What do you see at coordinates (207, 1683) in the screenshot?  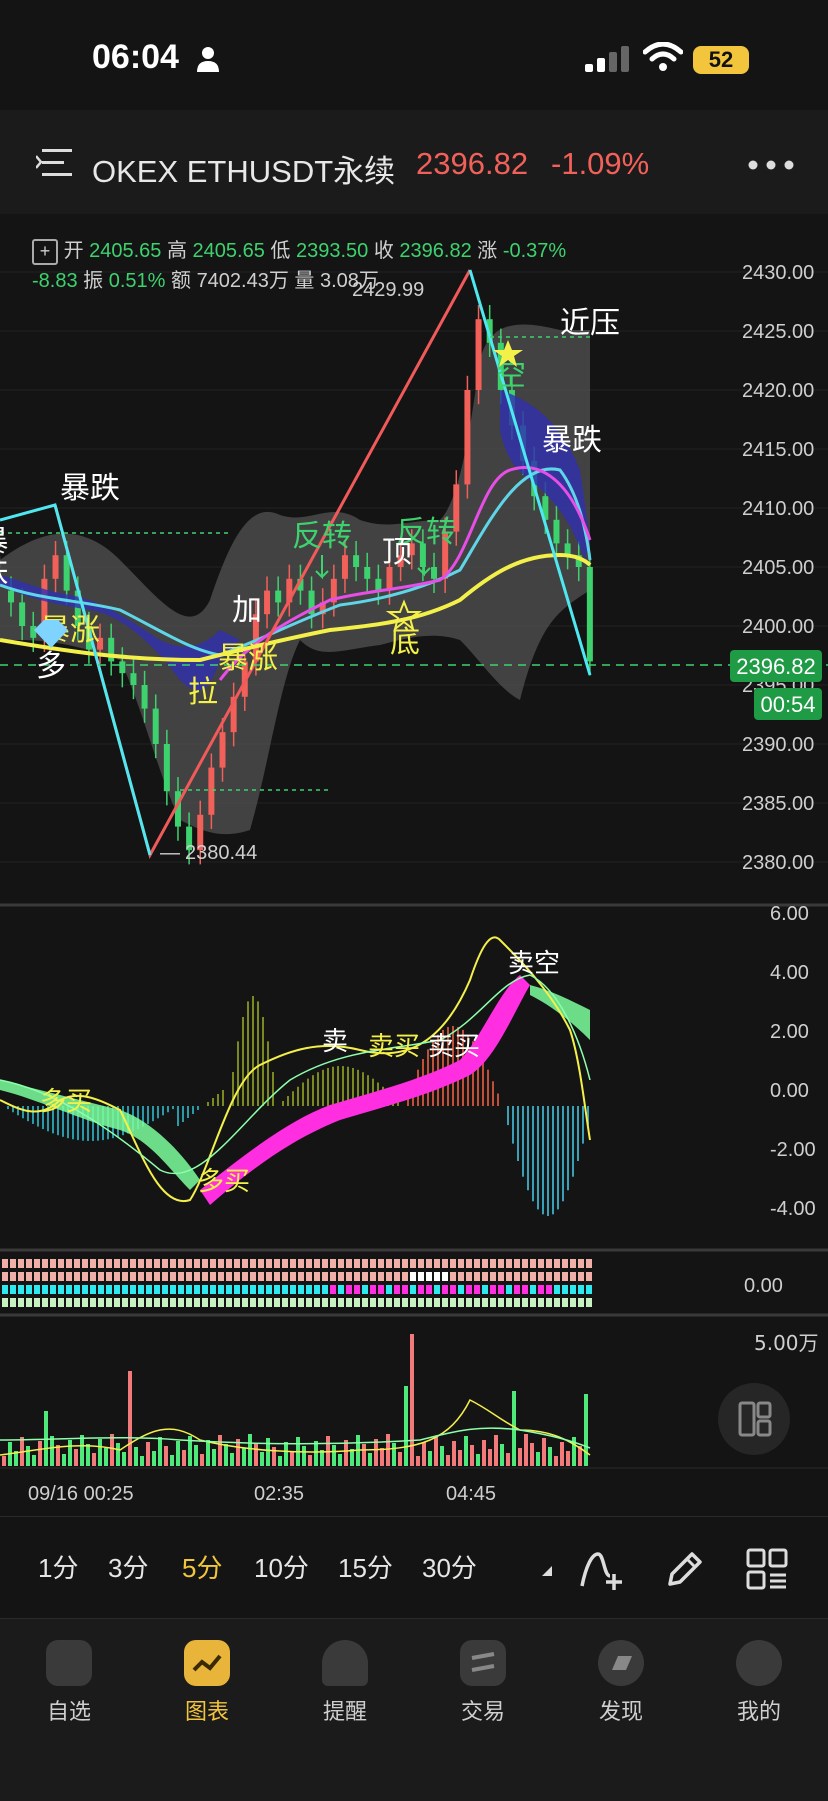 I see `nav-chart: 图表` at bounding box center [207, 1683].